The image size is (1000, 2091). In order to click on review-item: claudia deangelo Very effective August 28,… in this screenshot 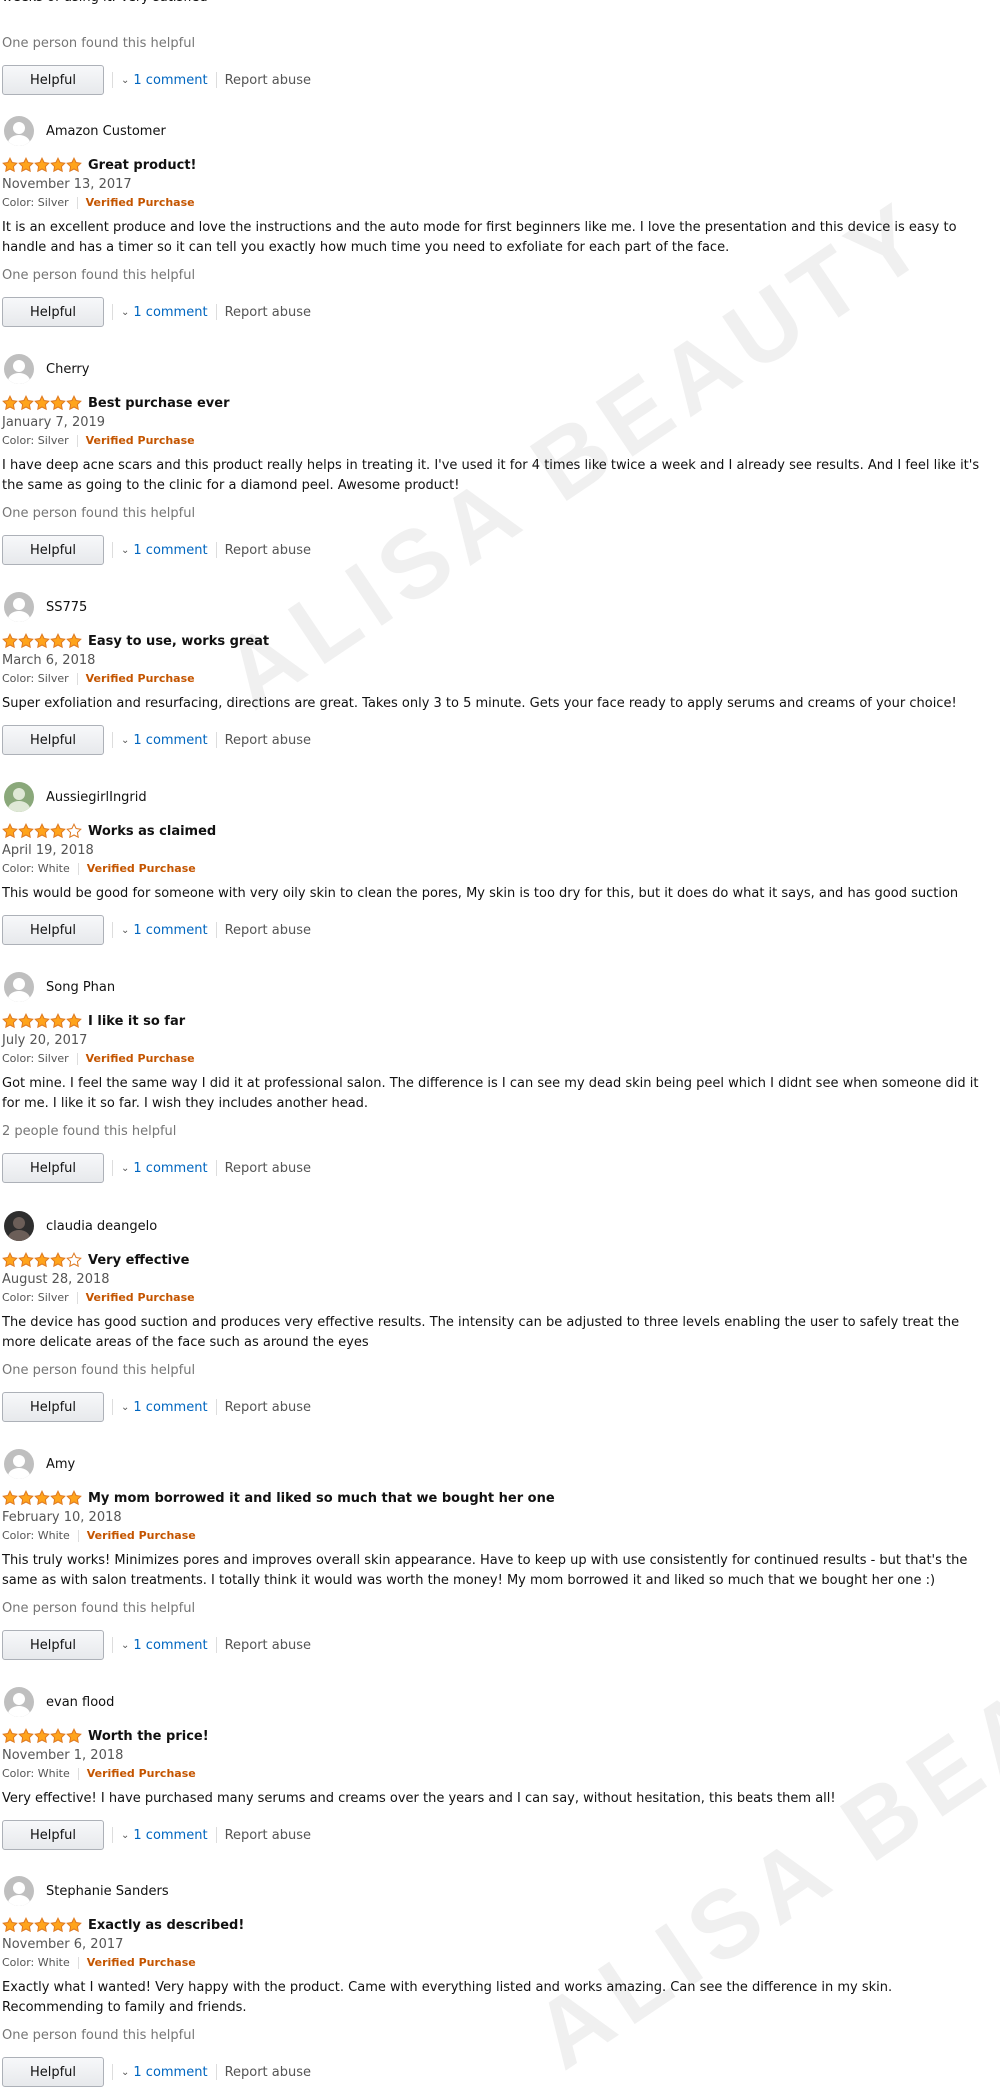, I will do `click(500, 1316)`.